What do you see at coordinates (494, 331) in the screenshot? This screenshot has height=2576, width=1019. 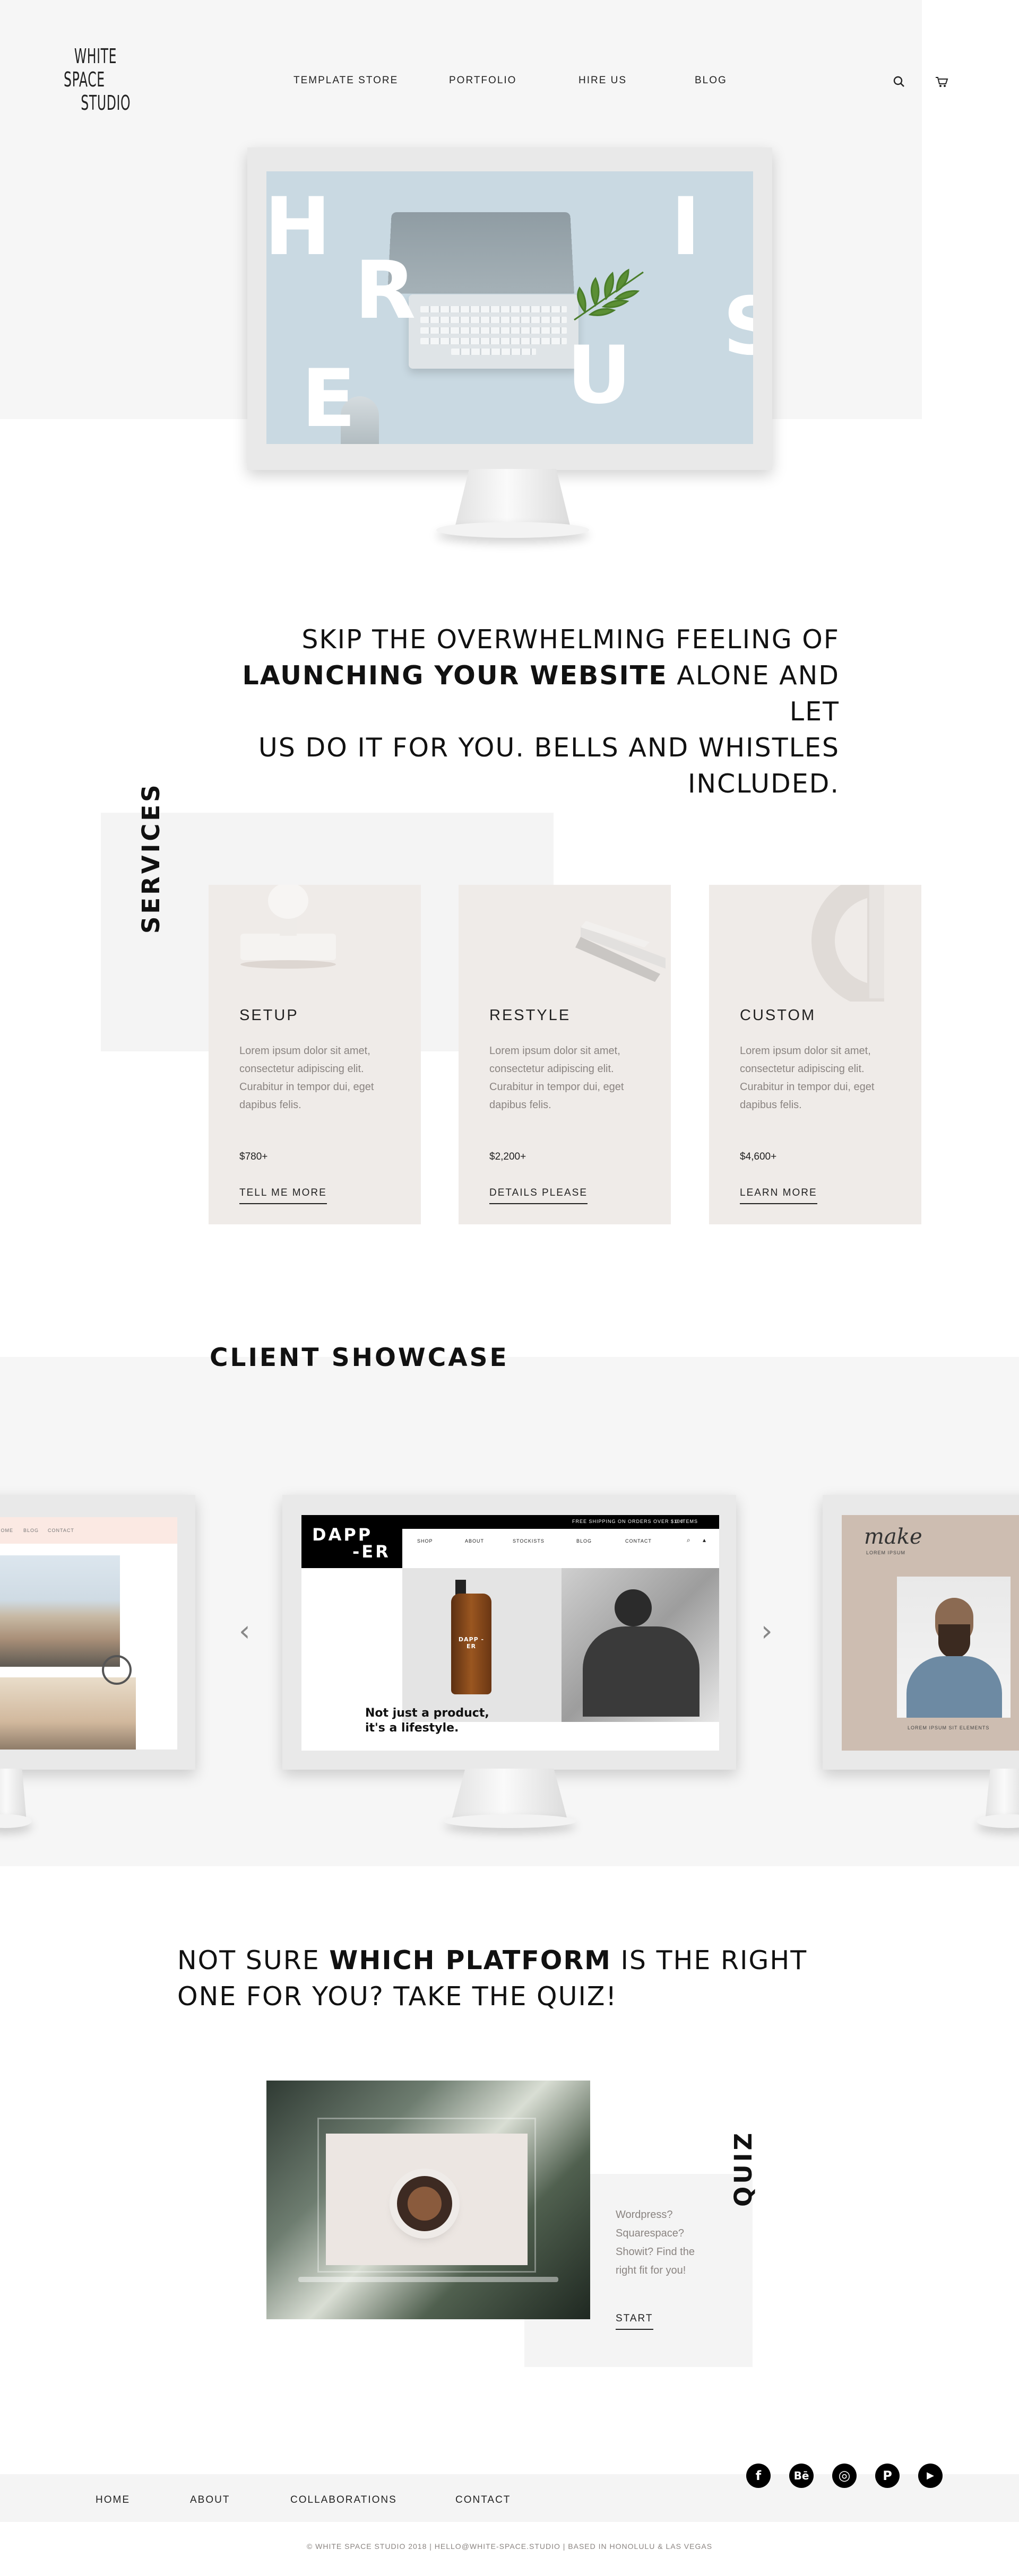 I see `laptop-keyboard-graphic` at bounding box center [494, 331].